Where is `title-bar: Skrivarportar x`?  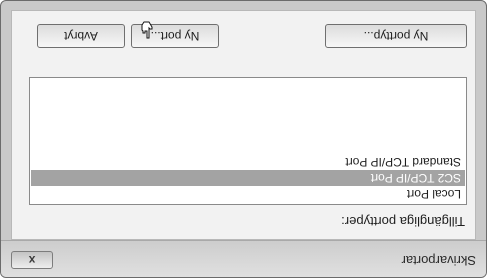
title-bar: Skrivarportar x is located at coordinates (243, 258).